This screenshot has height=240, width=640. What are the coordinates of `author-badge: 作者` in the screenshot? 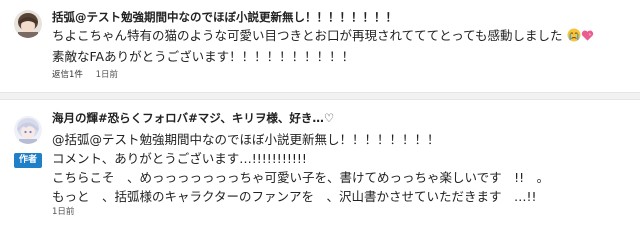 It's located at (28, 160).